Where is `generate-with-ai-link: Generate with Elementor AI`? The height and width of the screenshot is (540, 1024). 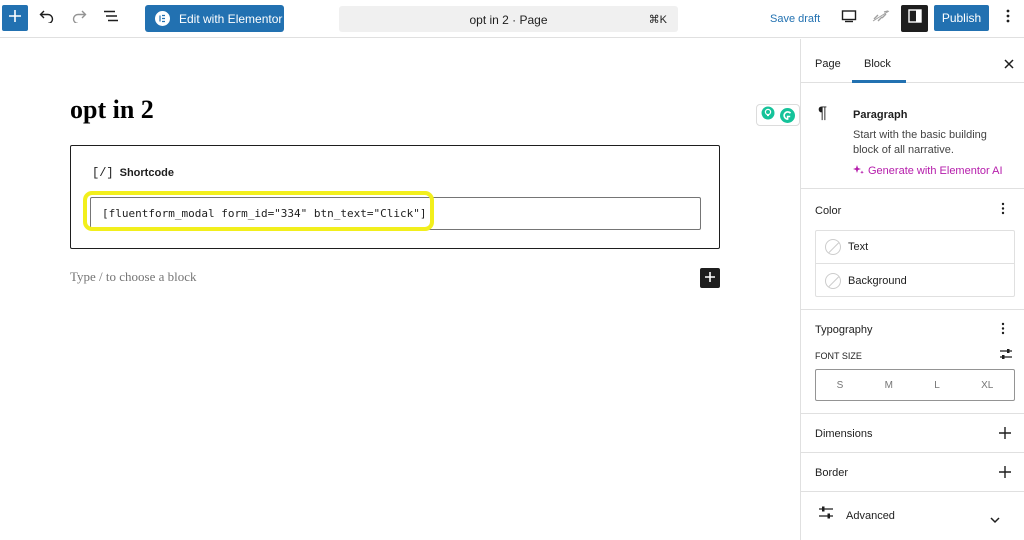 generate-with-ai-link: Generate with Elementor AI is located at coordinates (928, 171).